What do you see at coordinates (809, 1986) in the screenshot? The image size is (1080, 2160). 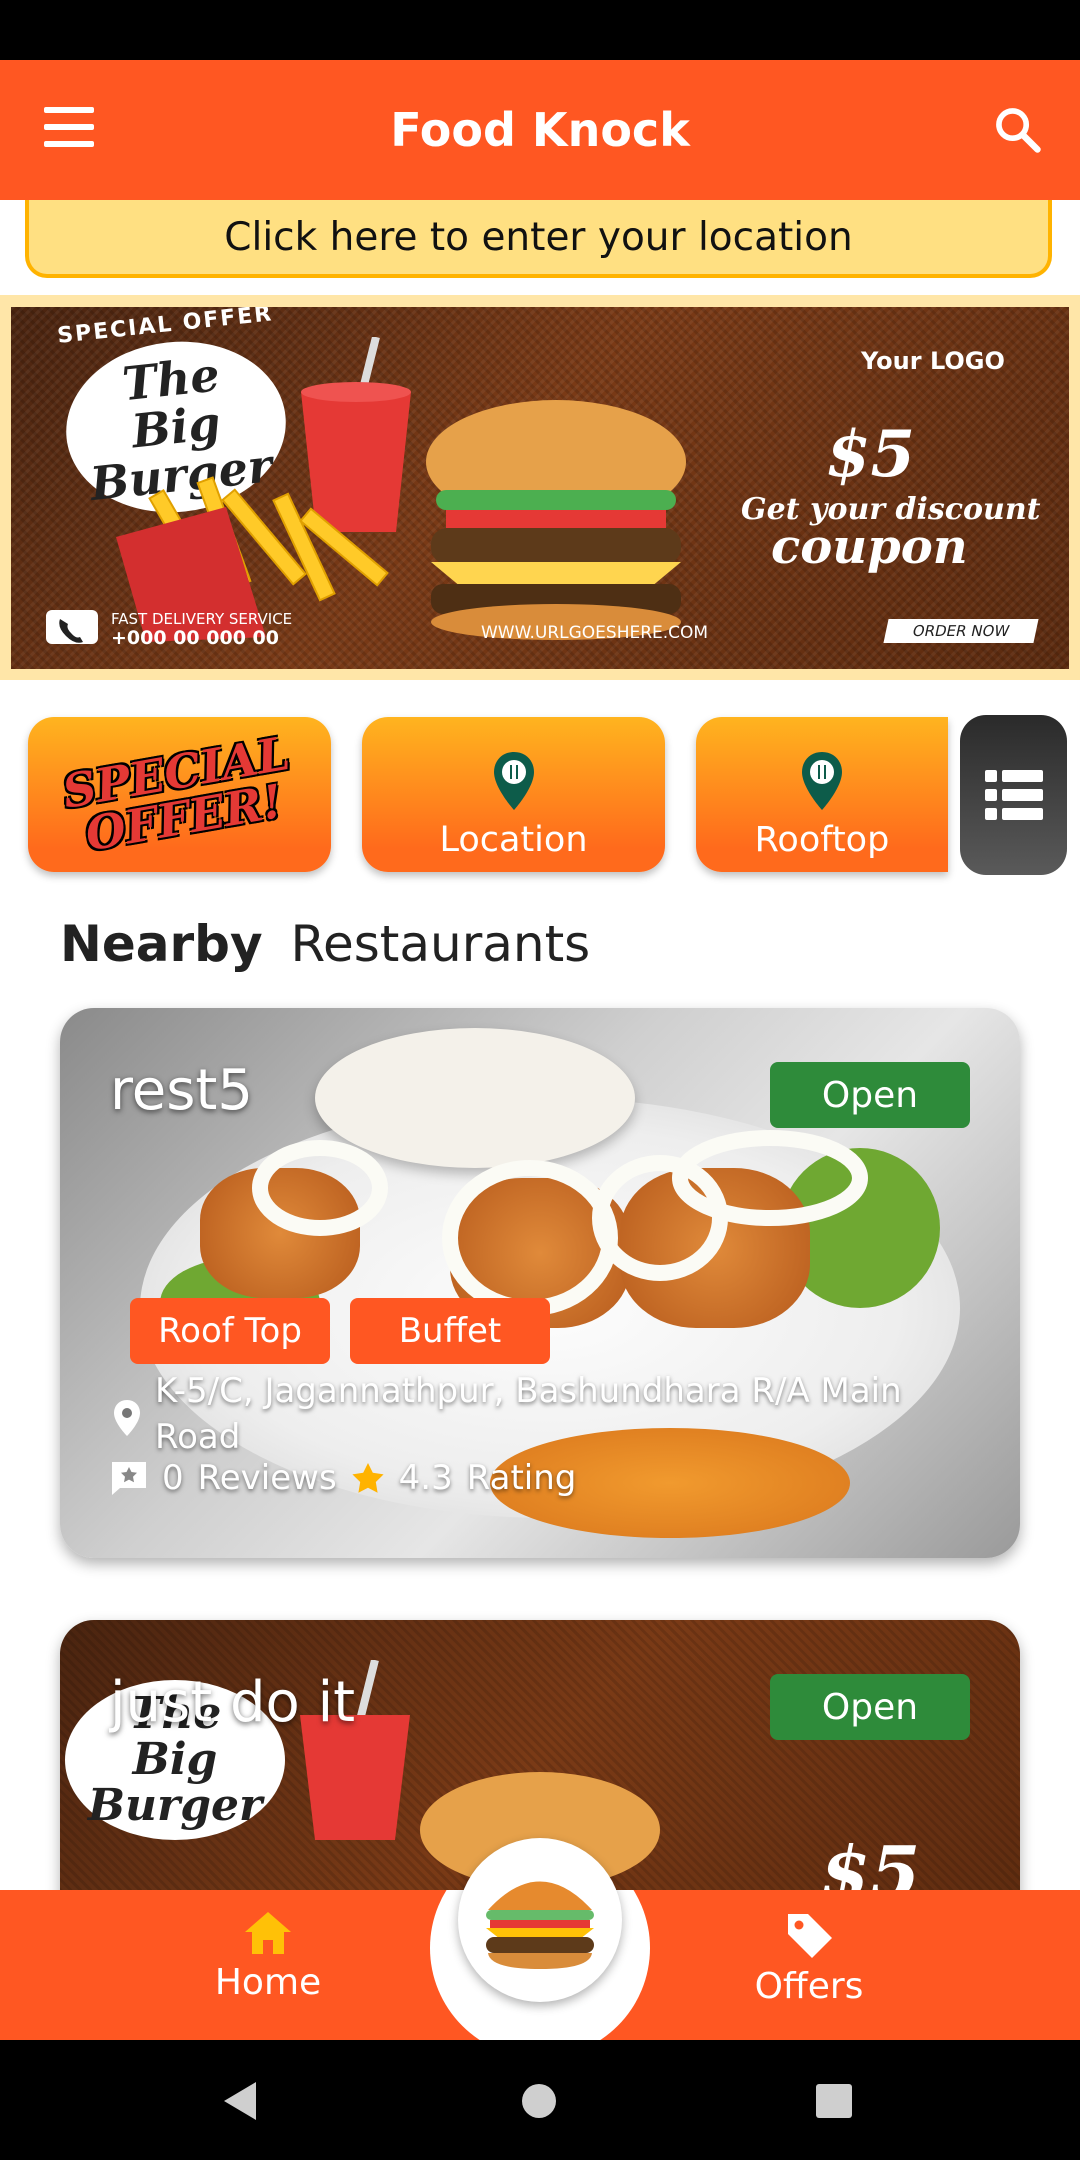 I see `nav-offers-label: Offers` at bounding box center [809, 1986].